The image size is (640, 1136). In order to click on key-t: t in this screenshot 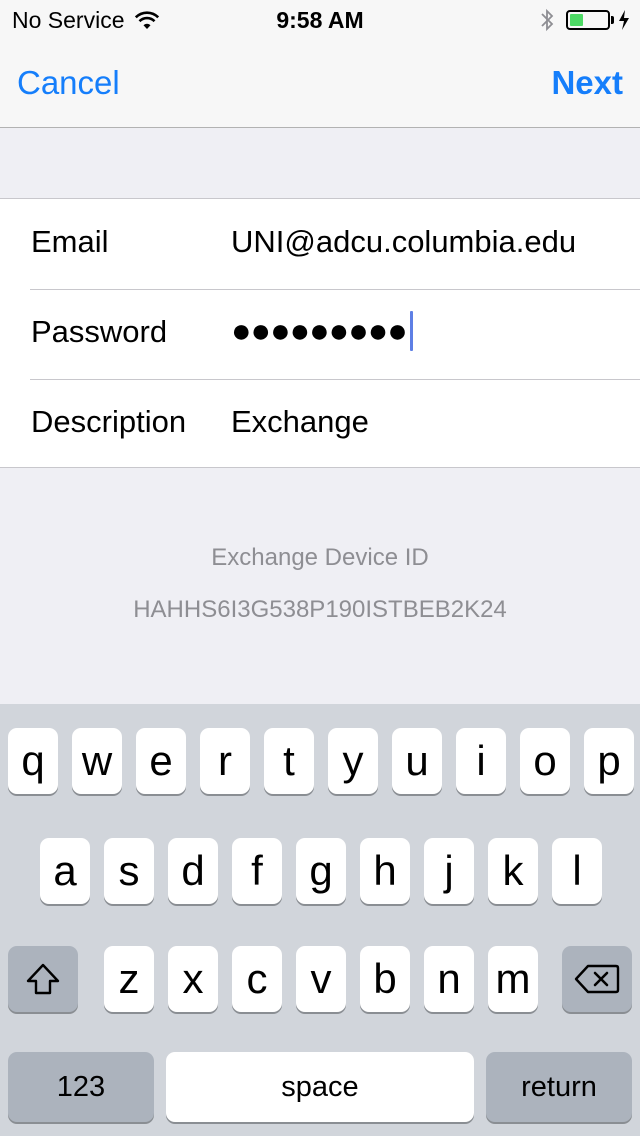, I will do `click(289, 761)`.